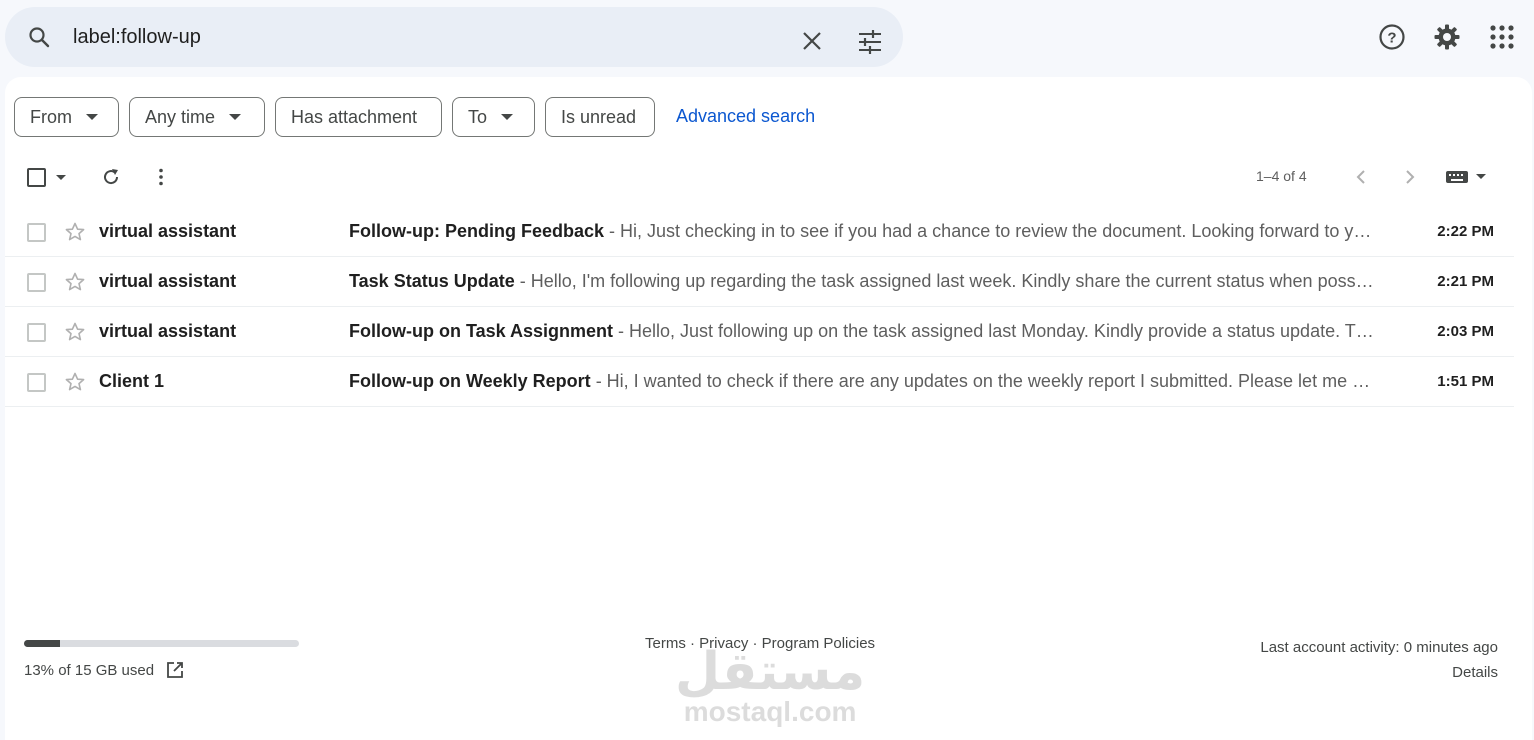  Describe the element at coordinates (161, 670) in the screenshot. I see `storage-text-row: 13% of 15 GB used` at that location.